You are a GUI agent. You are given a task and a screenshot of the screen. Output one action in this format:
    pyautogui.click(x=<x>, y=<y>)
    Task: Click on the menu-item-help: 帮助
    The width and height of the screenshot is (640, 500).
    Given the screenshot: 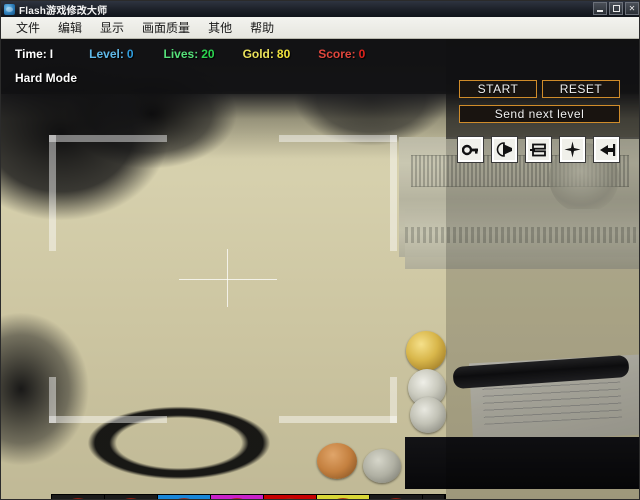 What is the action you would take?
    pyautogui.click(x=262, y=27)
    